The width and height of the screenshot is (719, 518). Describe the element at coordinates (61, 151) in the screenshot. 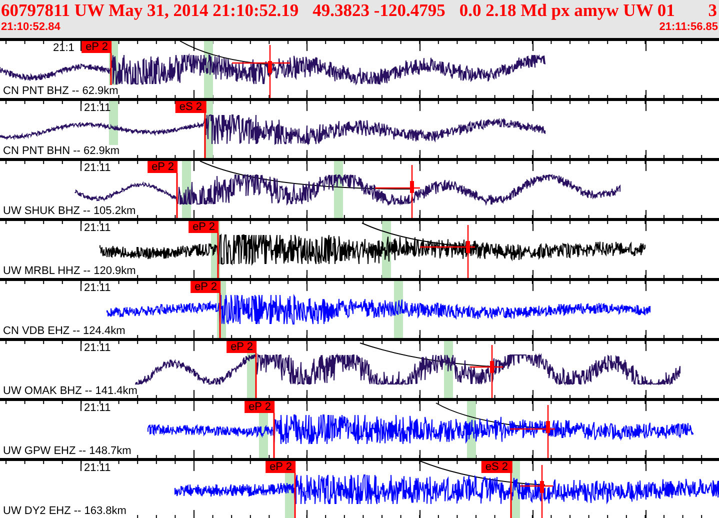

I see `channel-label: CN PNT BHN -- 62.9km` at that location.